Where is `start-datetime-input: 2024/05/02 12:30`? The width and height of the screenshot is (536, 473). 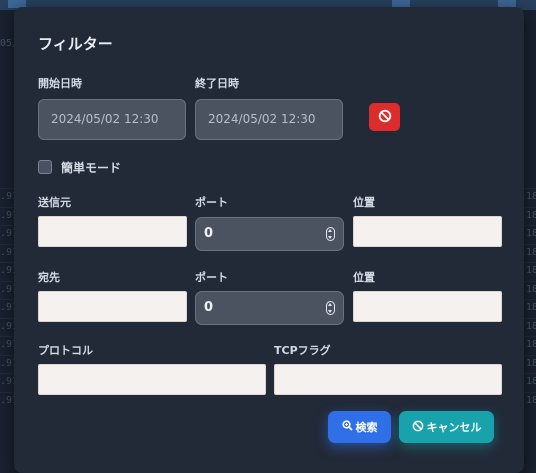 start-datetime-input: 2024/05/02 12:30 is located at coordinates (112, 119).